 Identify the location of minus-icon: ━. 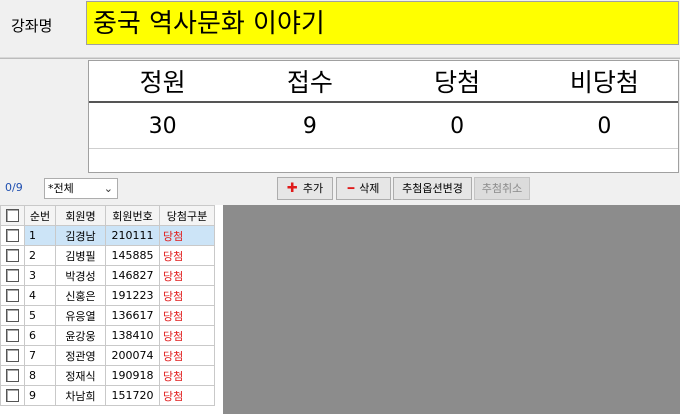
(351, 188).